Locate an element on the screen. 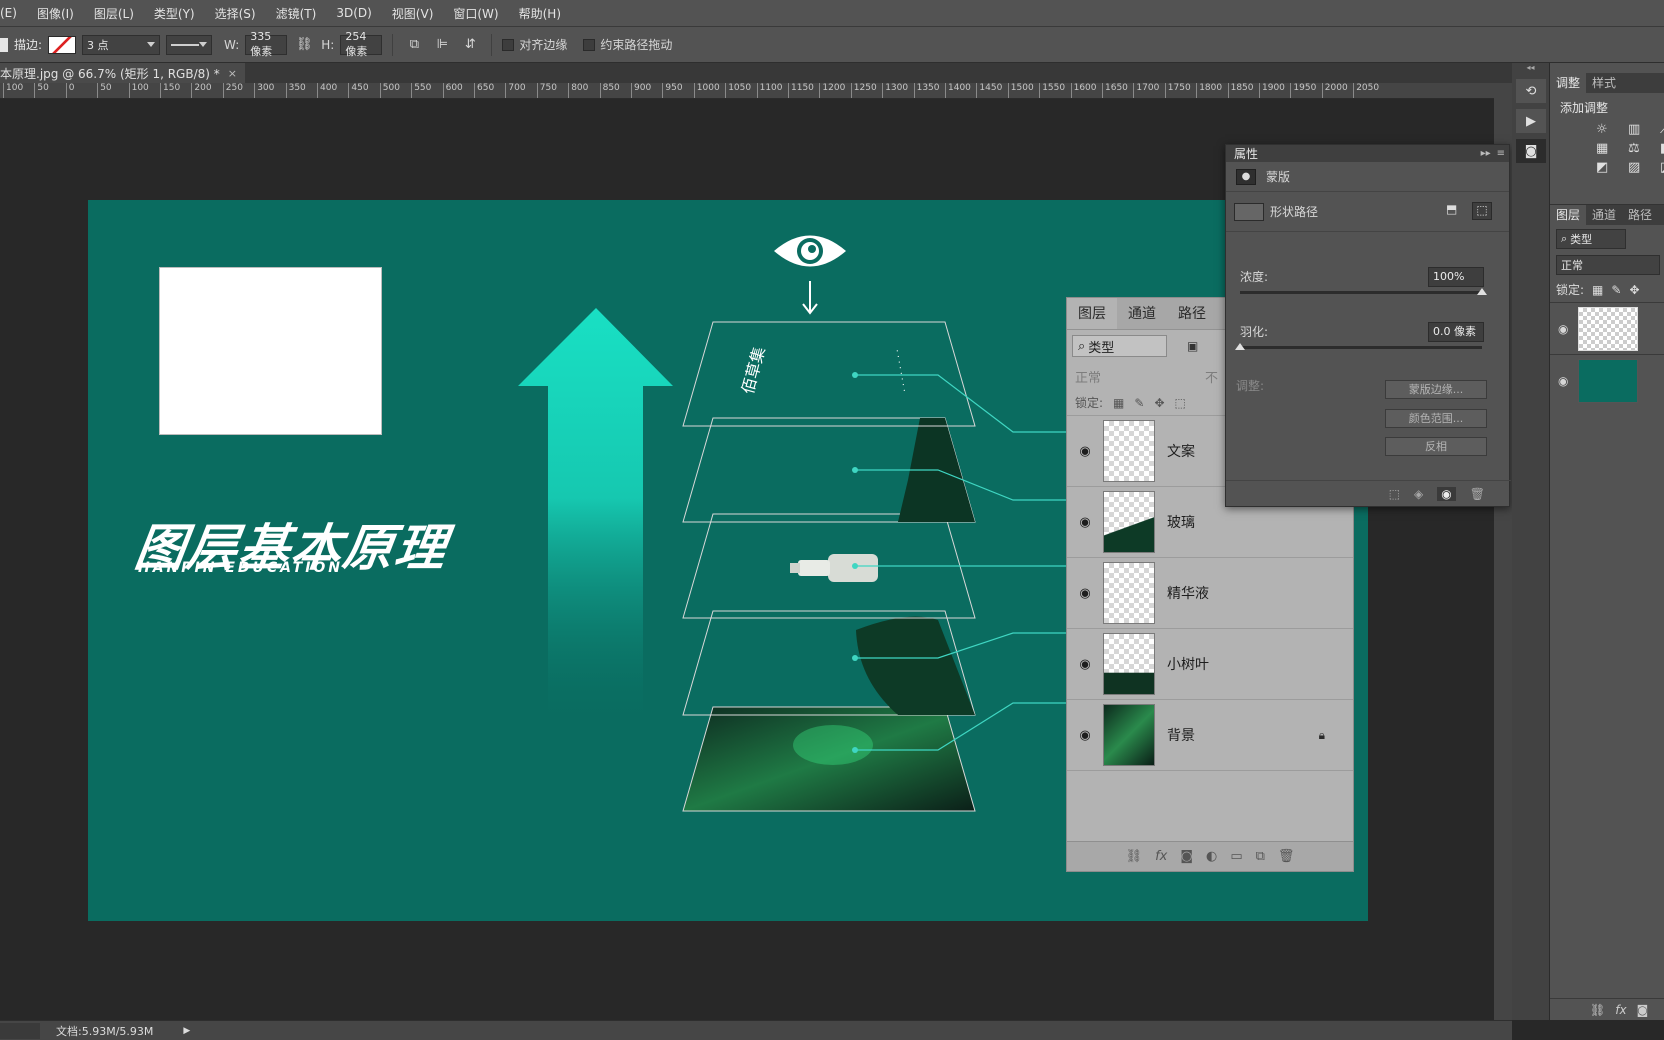 The image size is (1664, 1040). density-field: 100% is located at coordinates (1456, 277).